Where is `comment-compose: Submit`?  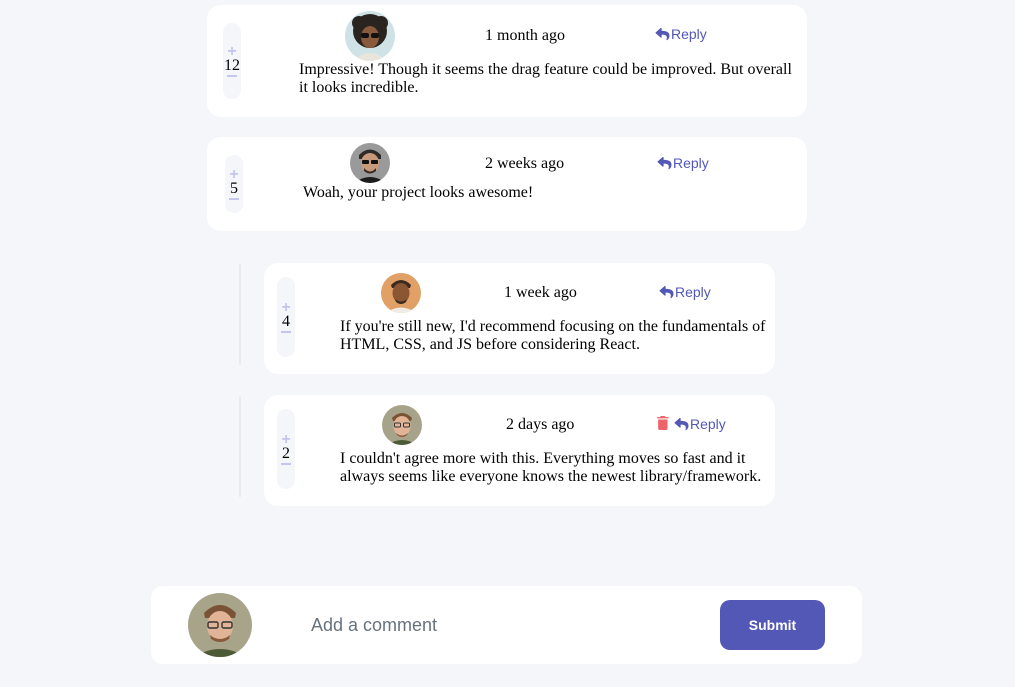
comment-compose: Submit is located at coordinates (506, 625).